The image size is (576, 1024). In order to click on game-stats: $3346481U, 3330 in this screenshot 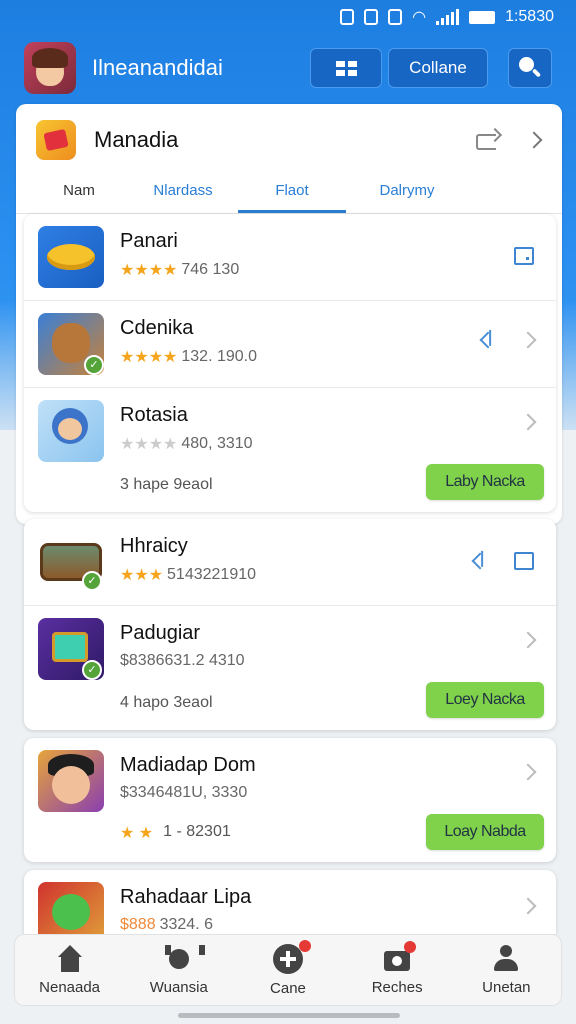, I will do `click(184, 792)`.